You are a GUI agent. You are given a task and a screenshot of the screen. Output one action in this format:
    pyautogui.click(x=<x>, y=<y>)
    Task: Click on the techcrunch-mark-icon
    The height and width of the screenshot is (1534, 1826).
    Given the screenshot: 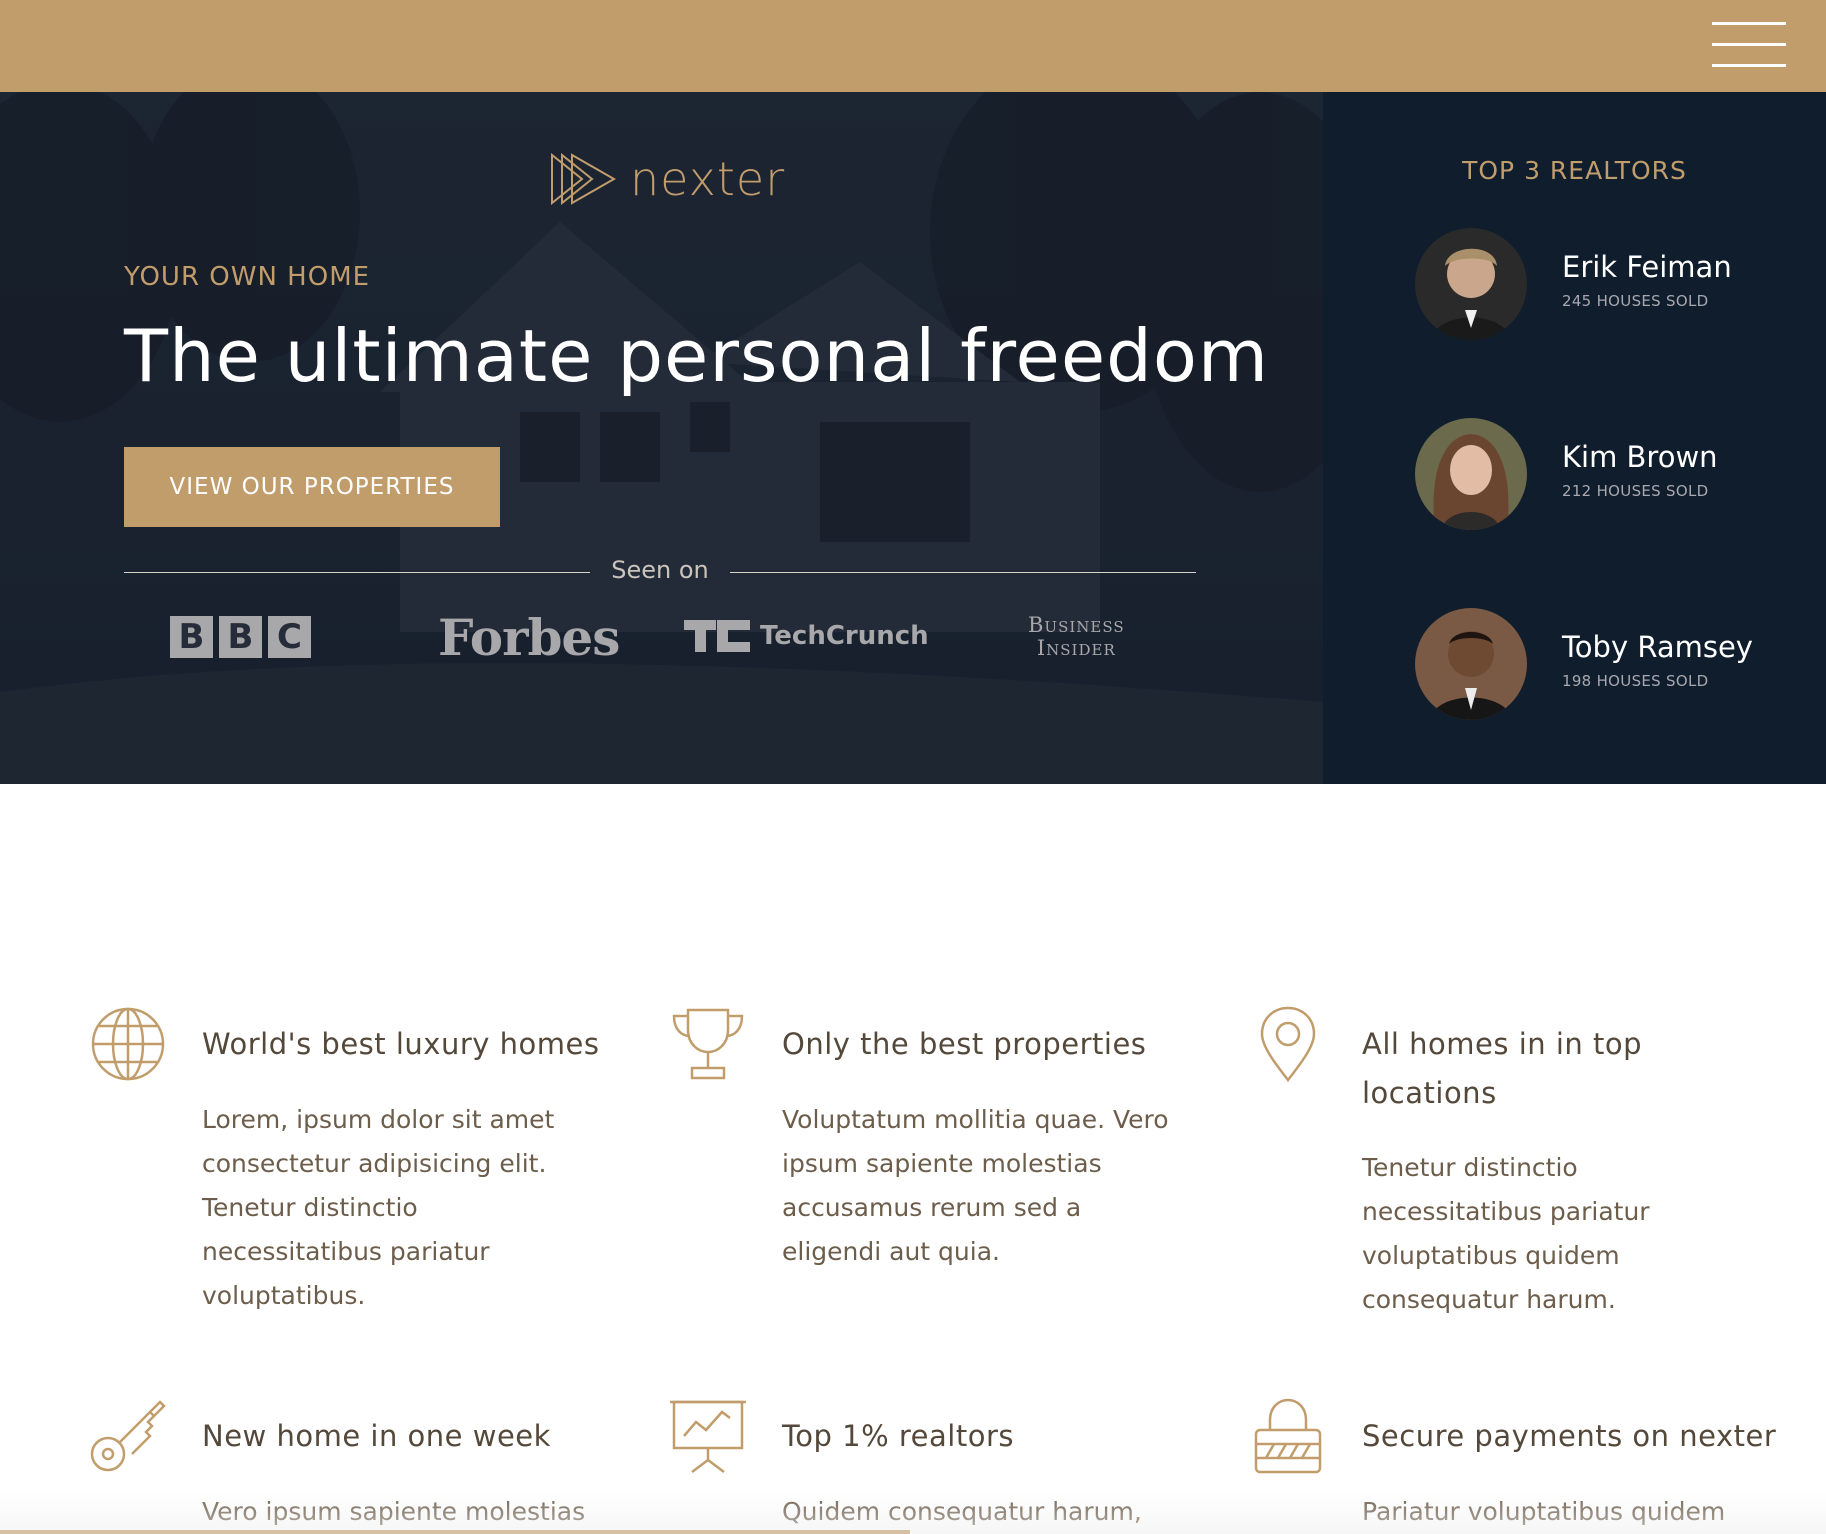 What is the action you would take?
    pyautogui.click(x=717, y=636)
    